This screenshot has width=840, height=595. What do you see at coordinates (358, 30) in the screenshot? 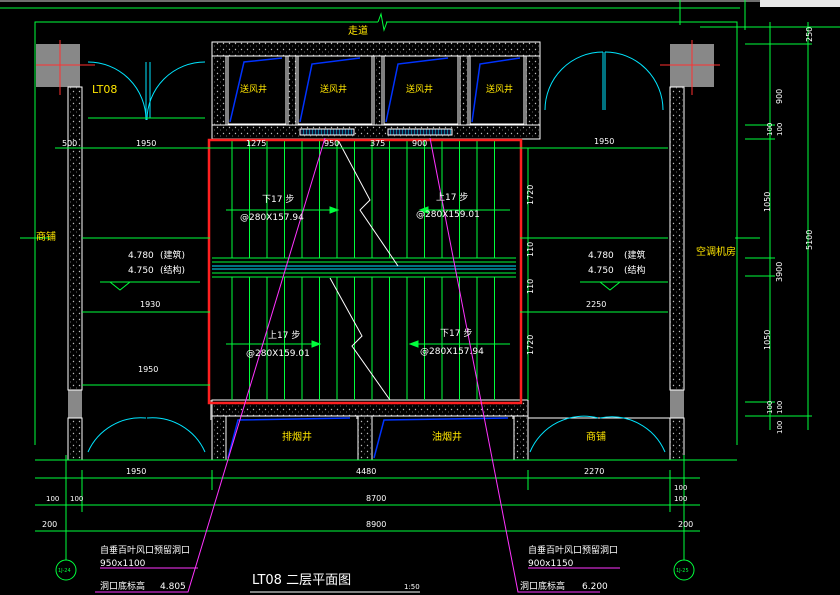
I see `corridor-label: 走道` at bounding box center [358, 30].